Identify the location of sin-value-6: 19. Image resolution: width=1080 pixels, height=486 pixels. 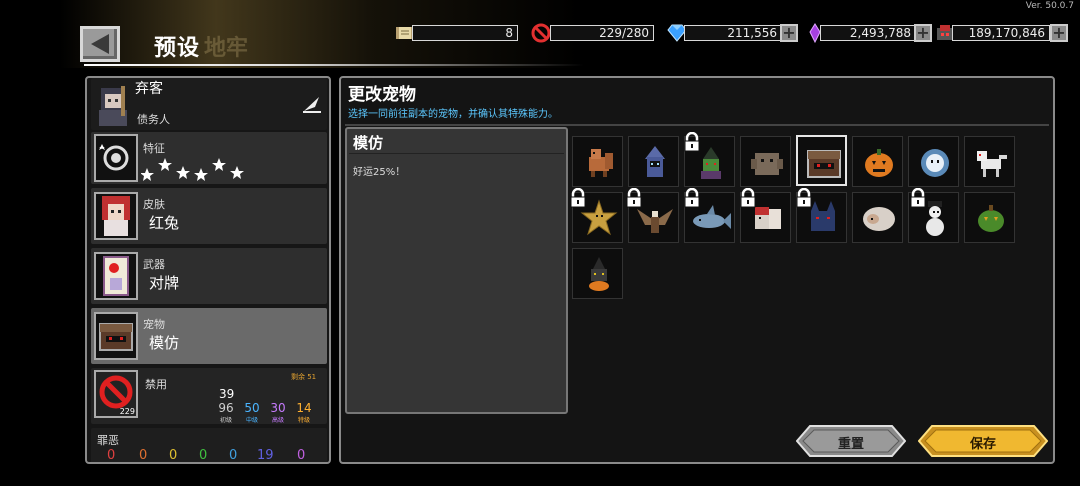
(265, 455).